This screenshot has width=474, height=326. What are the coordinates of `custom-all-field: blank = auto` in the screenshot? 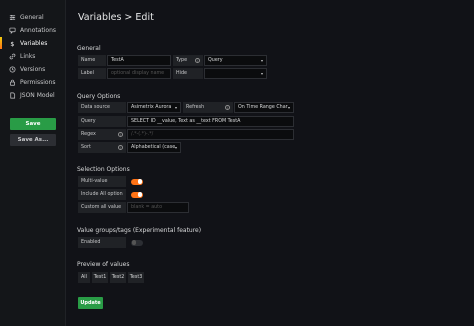 It's located at (158, 207).